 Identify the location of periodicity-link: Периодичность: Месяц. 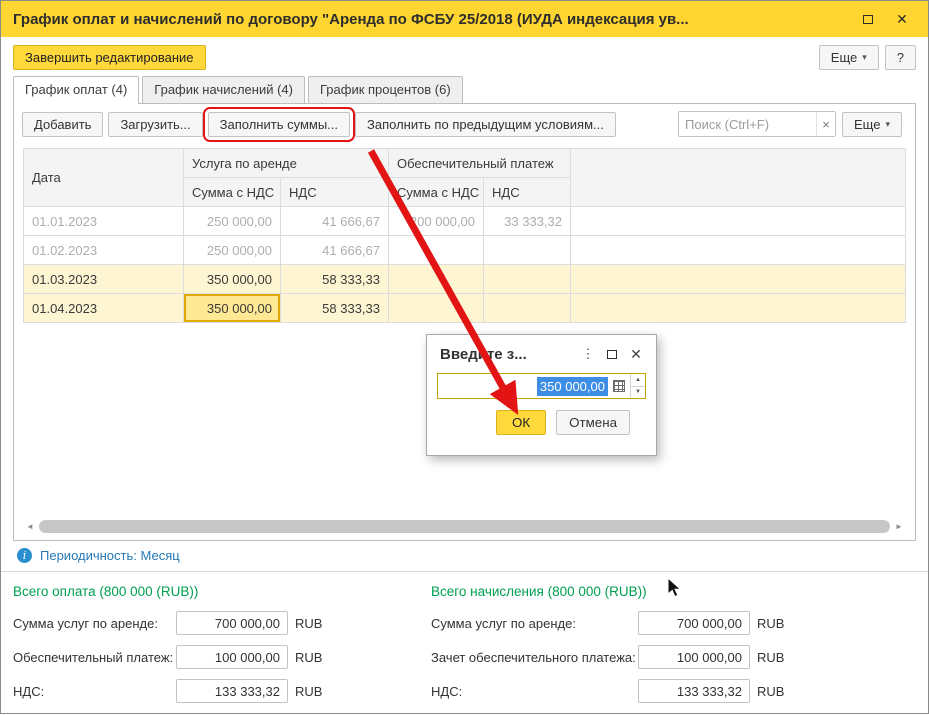
(110, 555).